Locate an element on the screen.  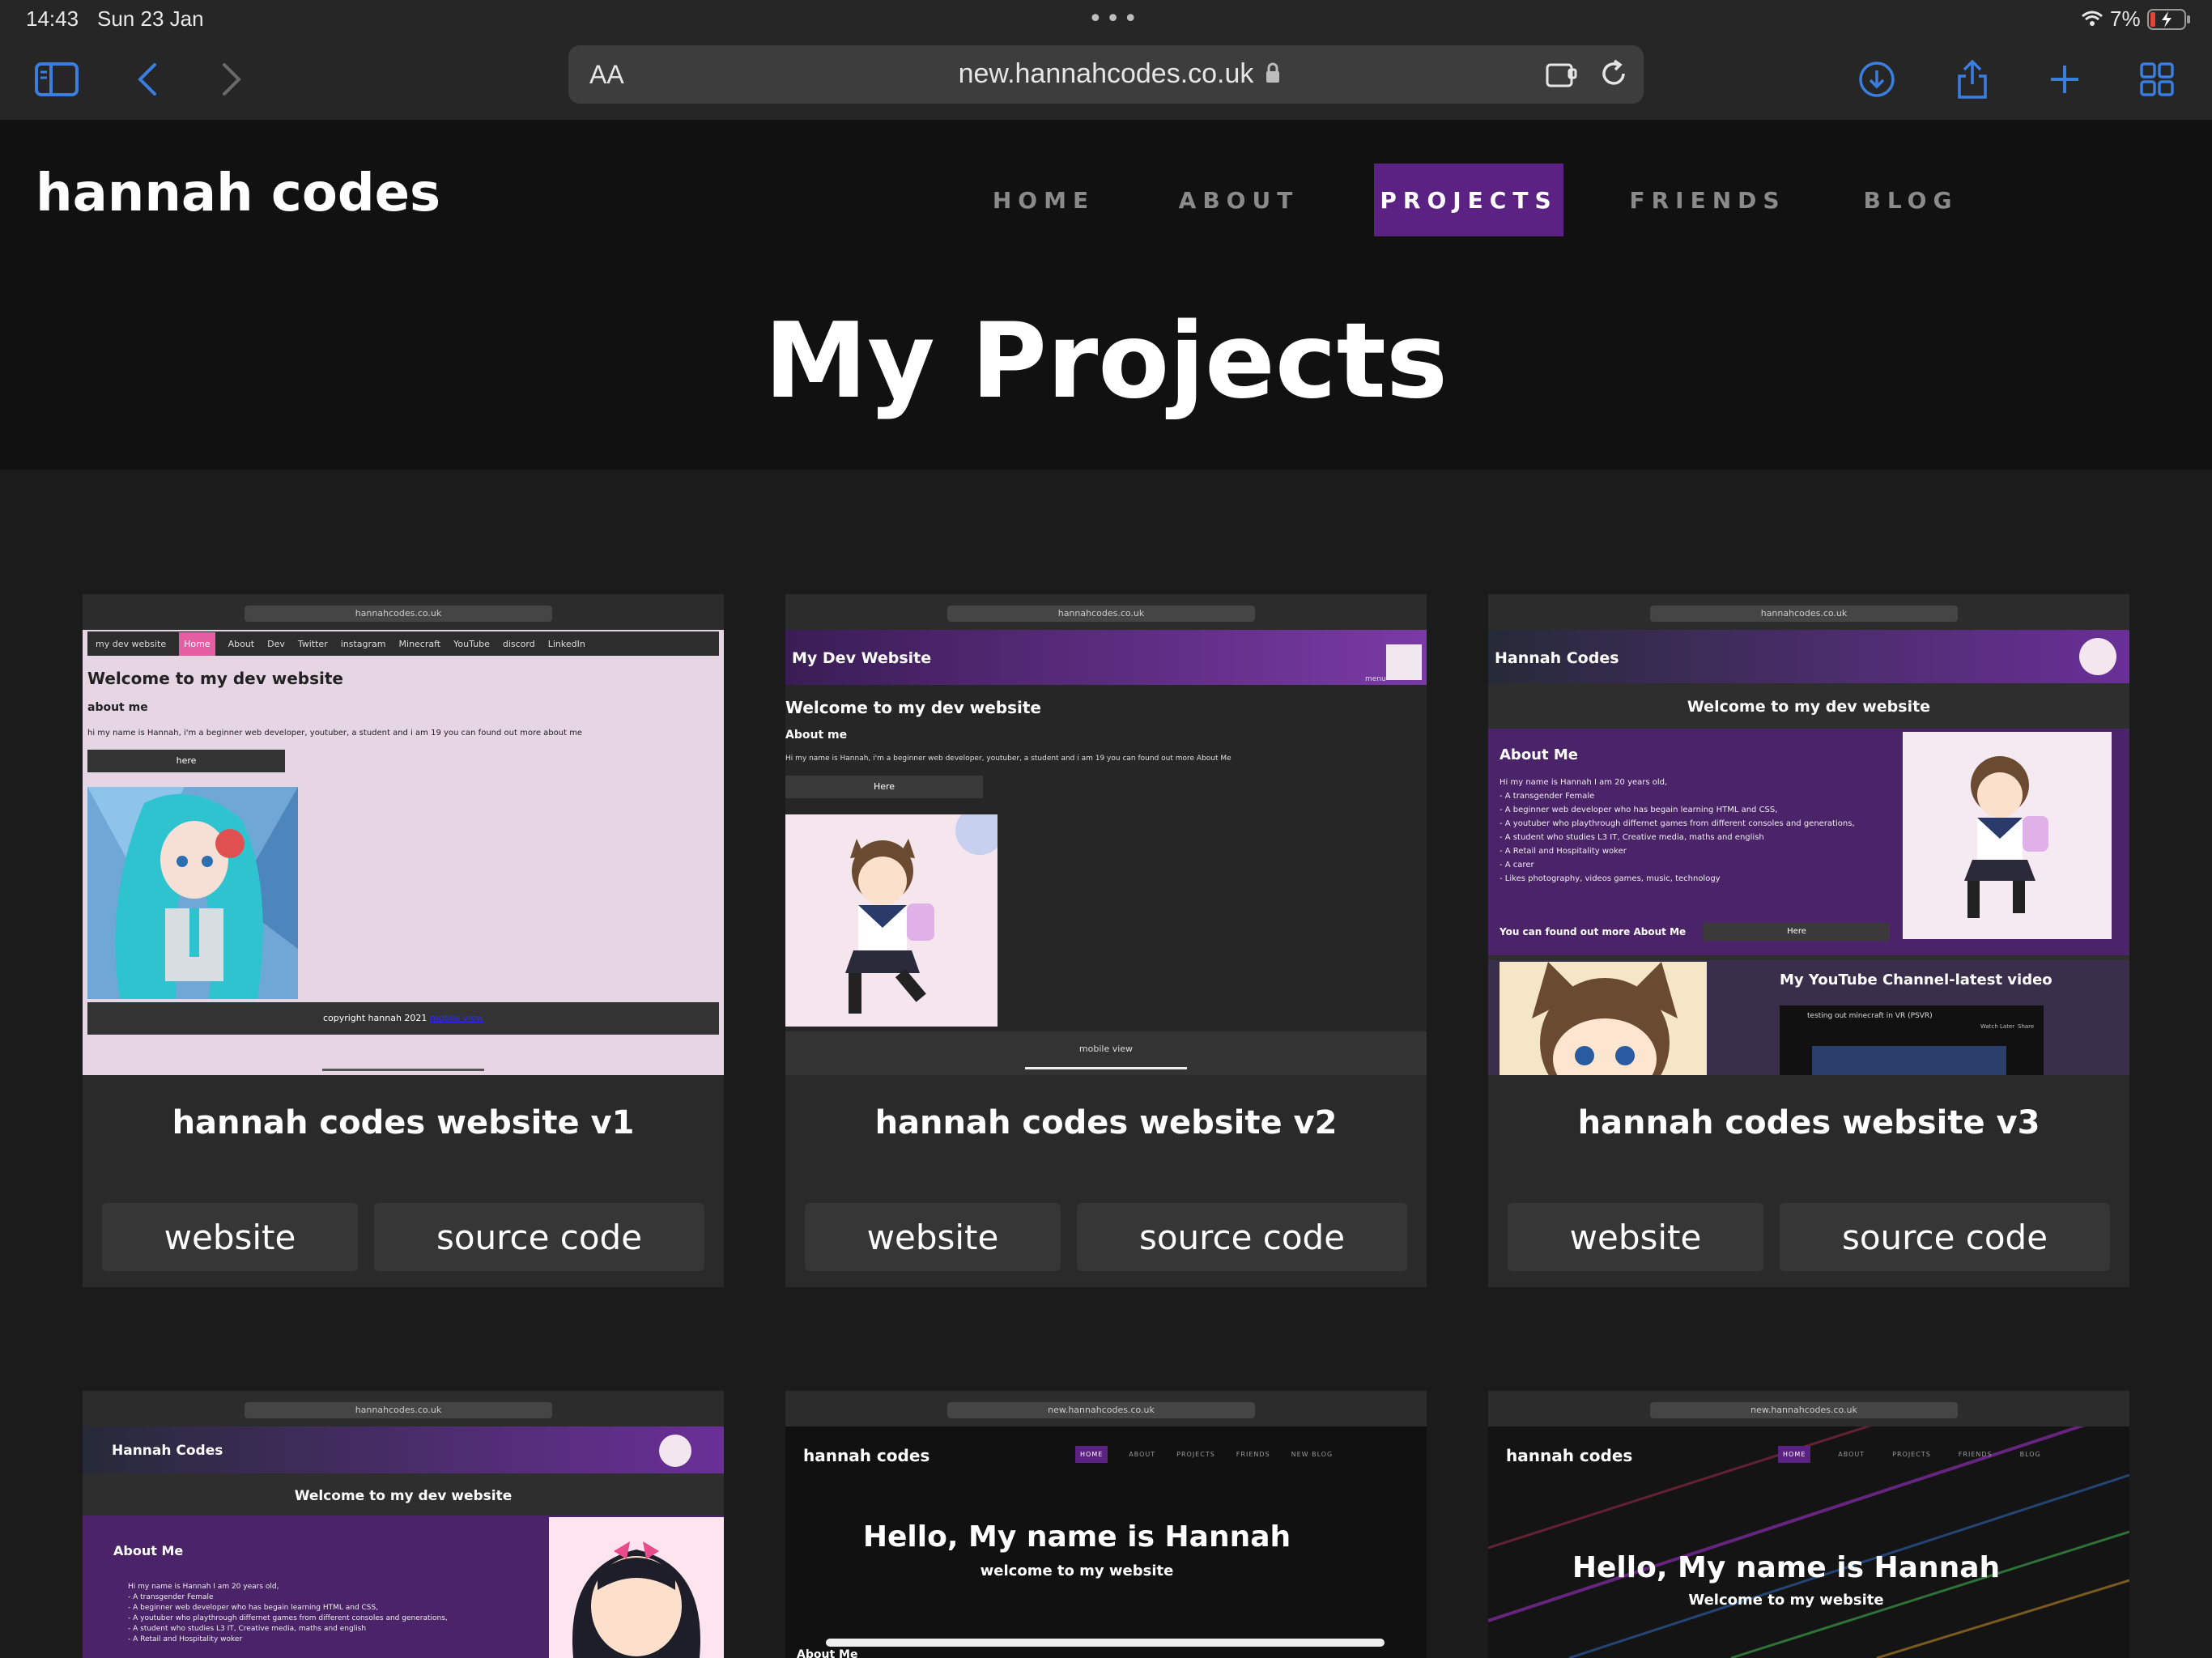
status-bar: 14:43 Sun 23 Jan ••• 7% is located at coordinates (1106, 19).